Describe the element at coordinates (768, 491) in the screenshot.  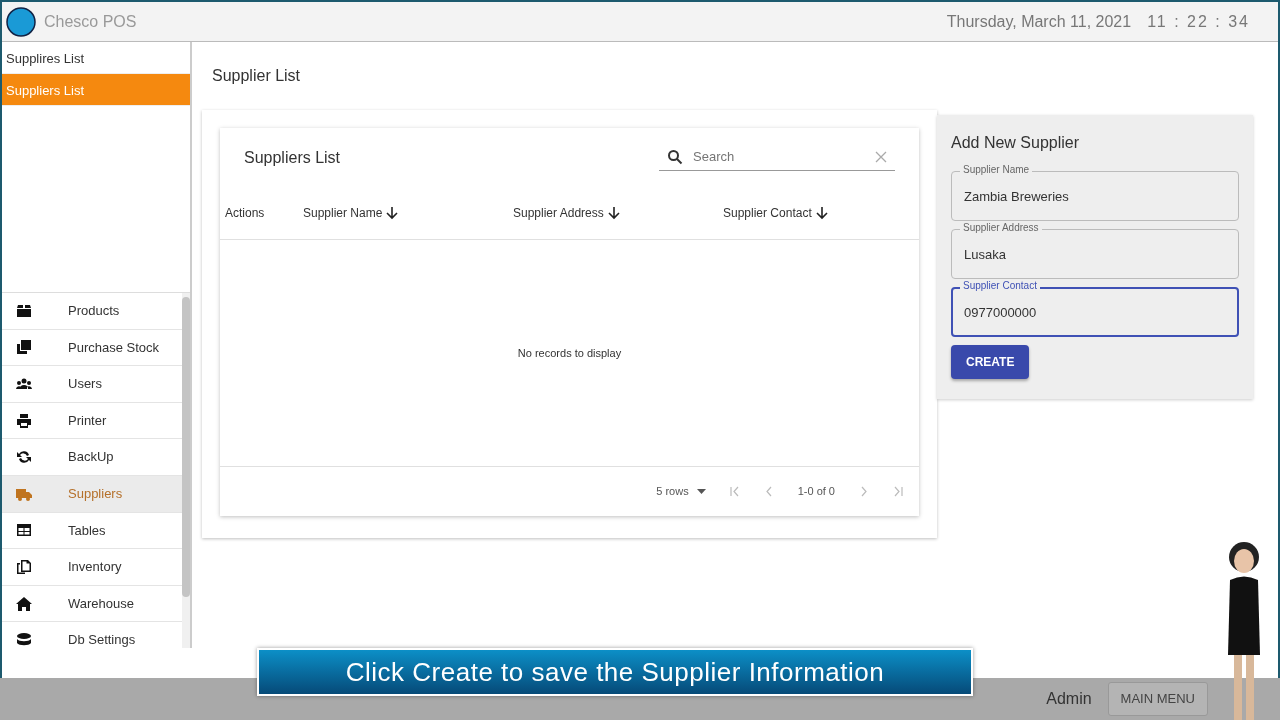
I see `previous-page-icon` at that location.